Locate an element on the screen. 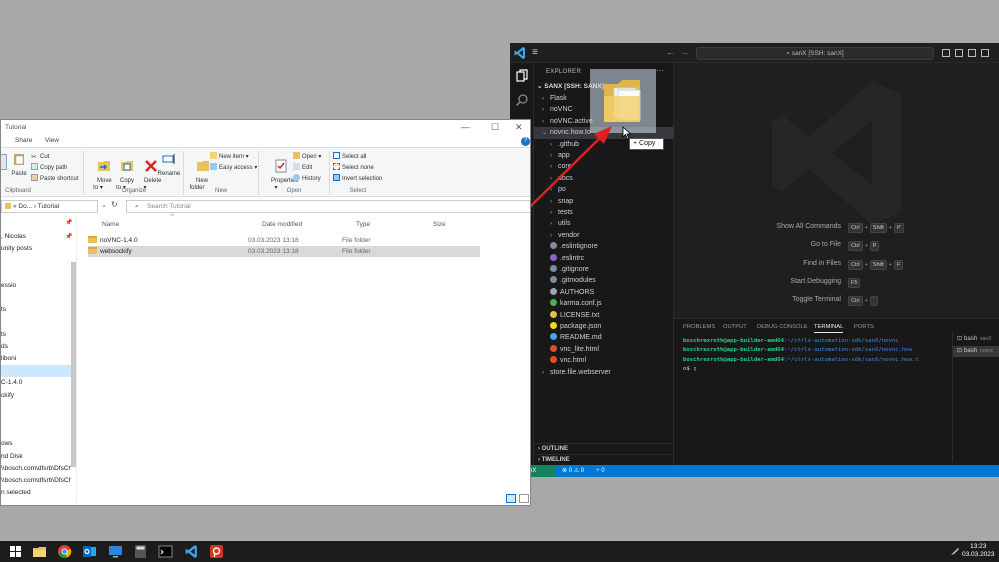 Image resolution: width=999 pixels, height=562 pixels. file-explorer-icon is located at coordinates (39, 551).